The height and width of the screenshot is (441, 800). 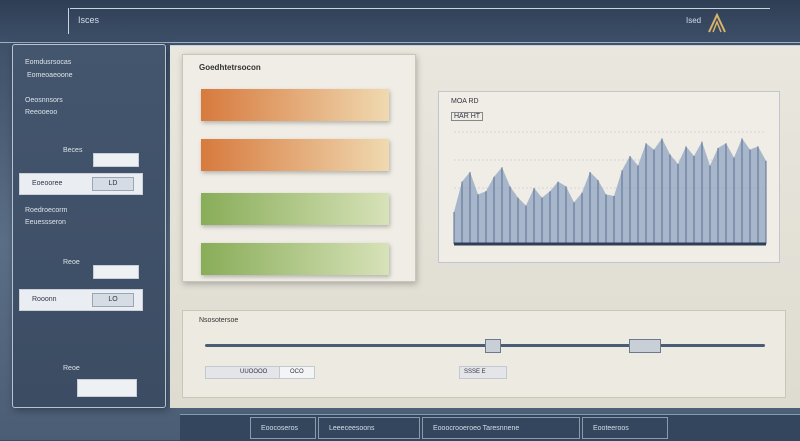 I want to click on app-title: Isces, so click(x=89, y=20).